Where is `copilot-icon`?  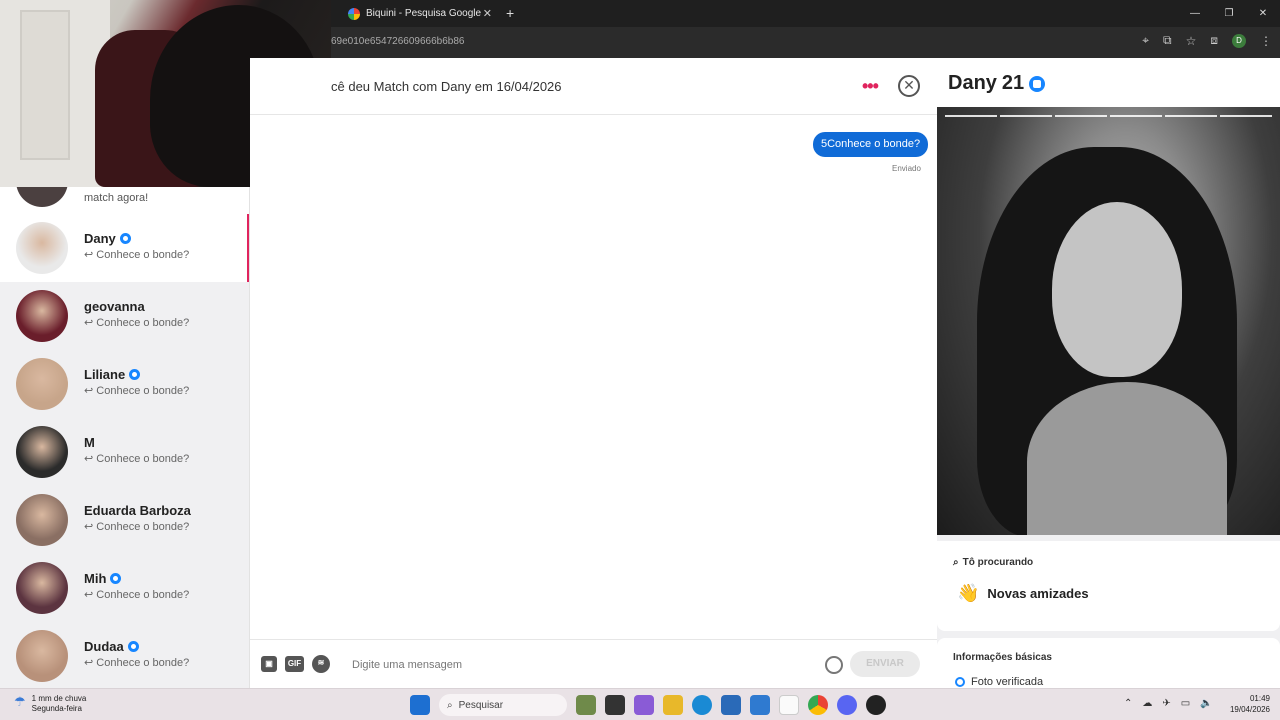 copilot-icon is located at coordinates (644, 705).